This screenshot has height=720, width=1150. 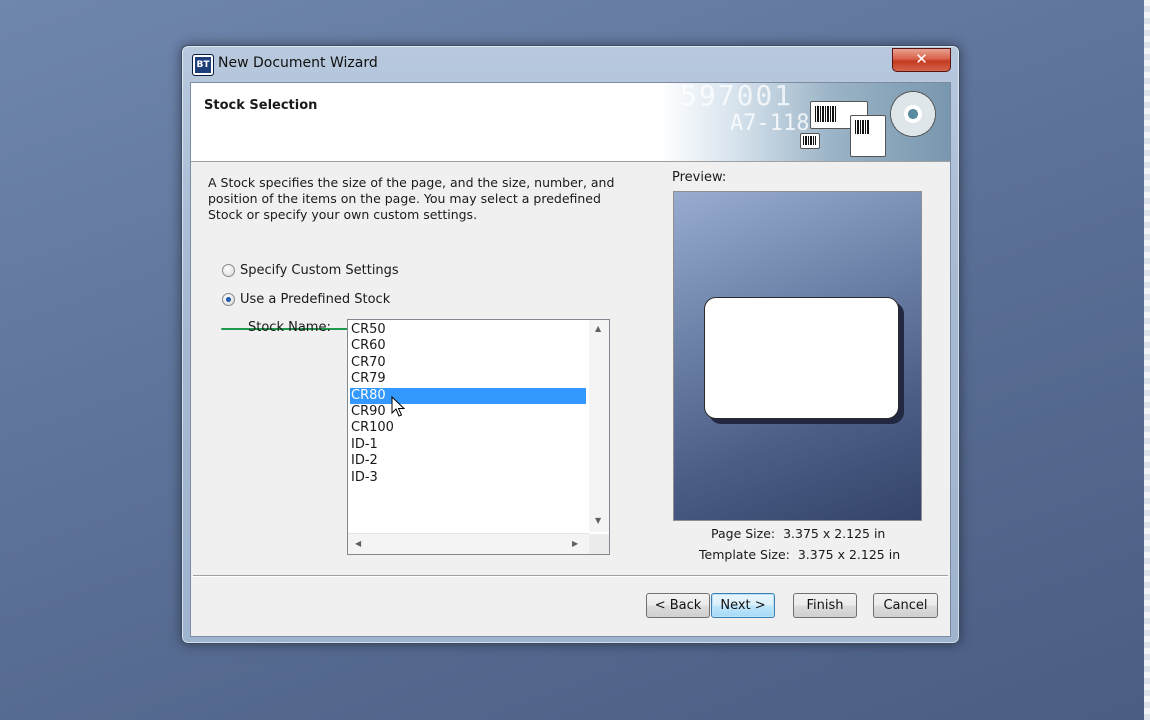 I want to click on page-title: Stock Selection, so click(x=261, y=105).